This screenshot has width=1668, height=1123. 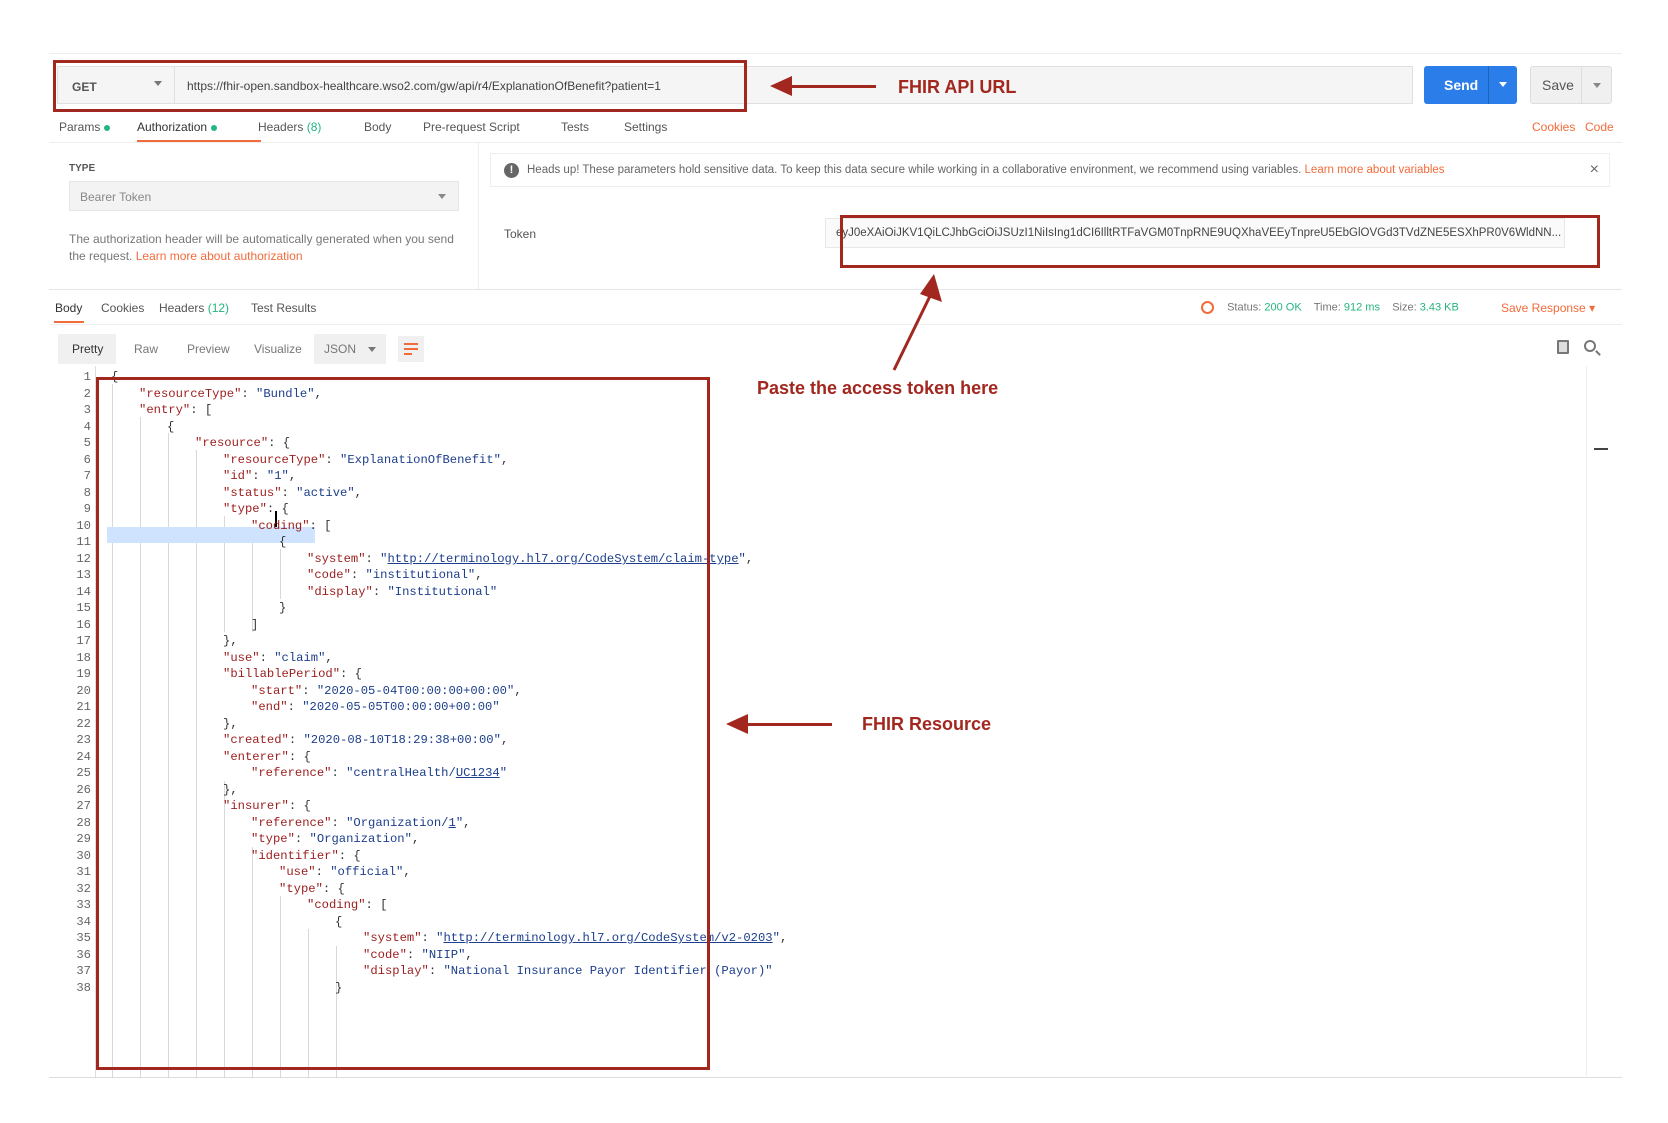 What do you see at coordinates (835, 324) in the screenshot?
I see `divider` at bounding box center [835, 324].